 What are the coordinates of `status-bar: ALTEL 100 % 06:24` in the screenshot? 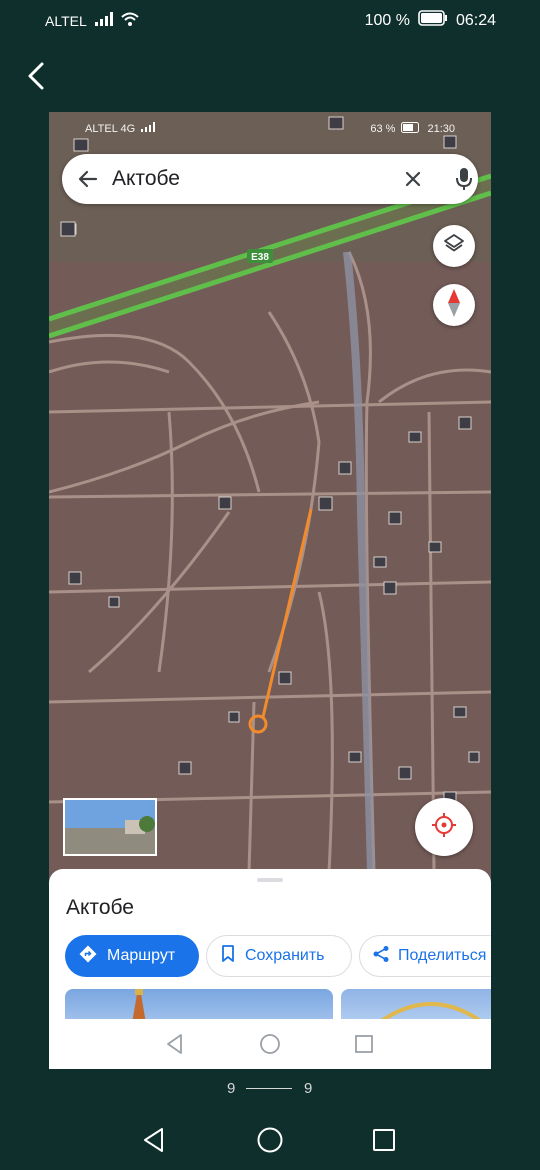 It's located at (270, 20).